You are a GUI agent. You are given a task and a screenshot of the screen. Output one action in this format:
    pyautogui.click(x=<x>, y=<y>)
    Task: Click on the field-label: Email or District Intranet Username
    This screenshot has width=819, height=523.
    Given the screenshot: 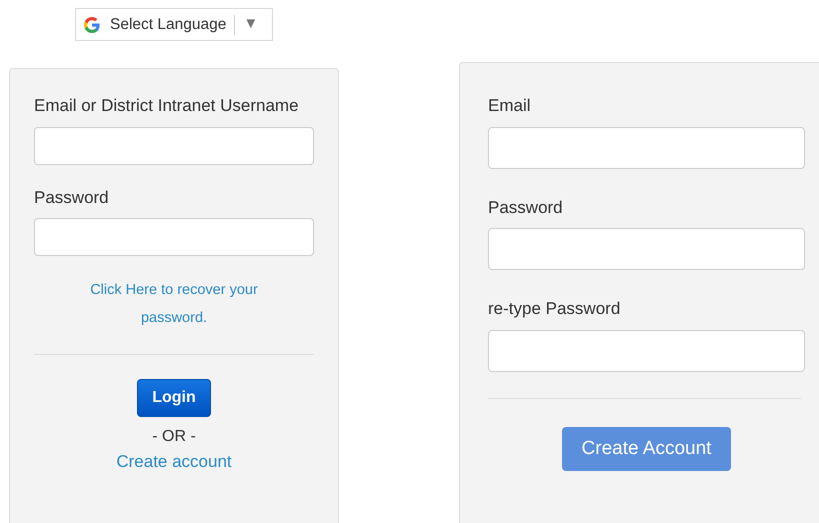 What is the action you would take?
    pyautogui.click(x=167, y=106)
    